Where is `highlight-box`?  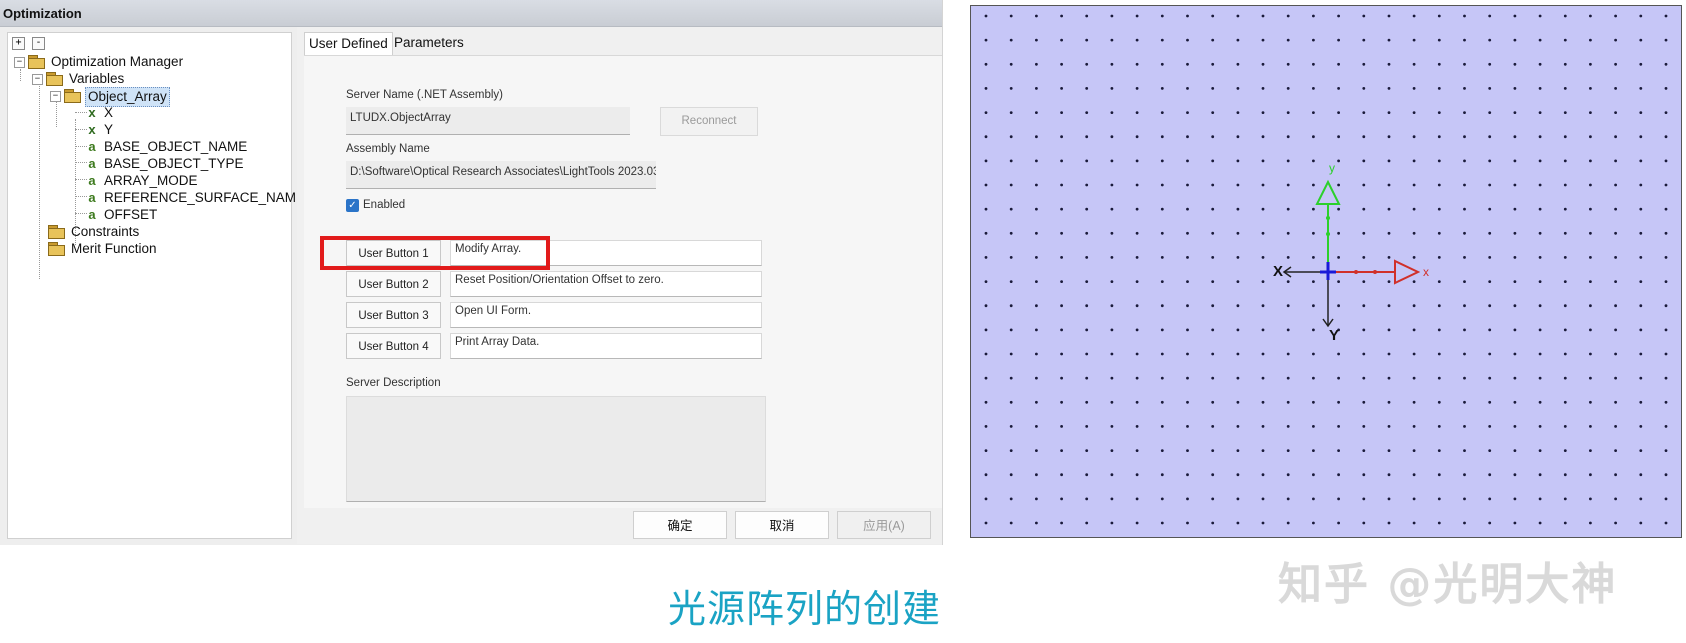
highlight-box is located at coordinates (435, 253).